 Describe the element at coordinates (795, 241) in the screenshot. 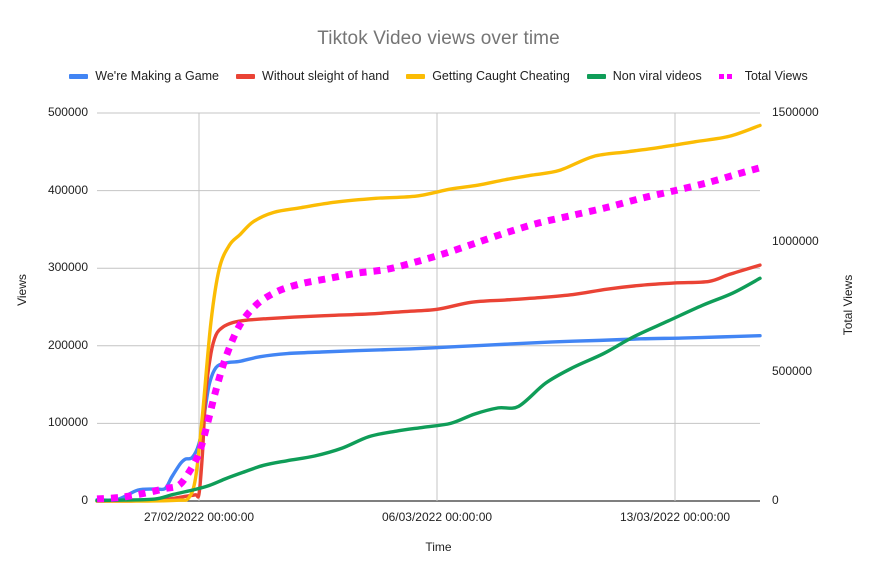

I see `y-axis-right-tick-label: 1000000` at that location.